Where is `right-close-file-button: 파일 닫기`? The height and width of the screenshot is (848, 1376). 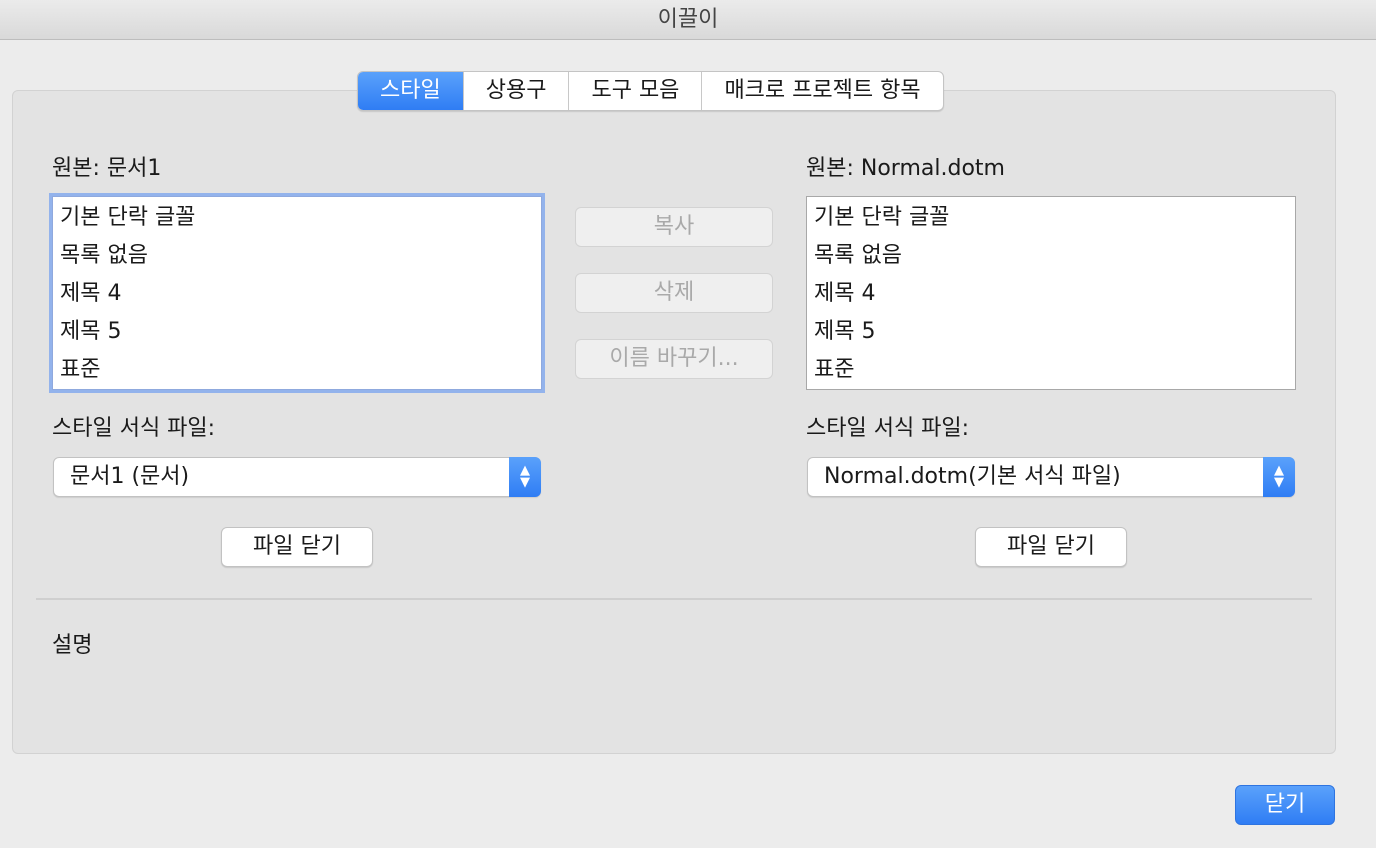 right-close-file-button: 파일 닫기 is located at coordinates (1051, 547).